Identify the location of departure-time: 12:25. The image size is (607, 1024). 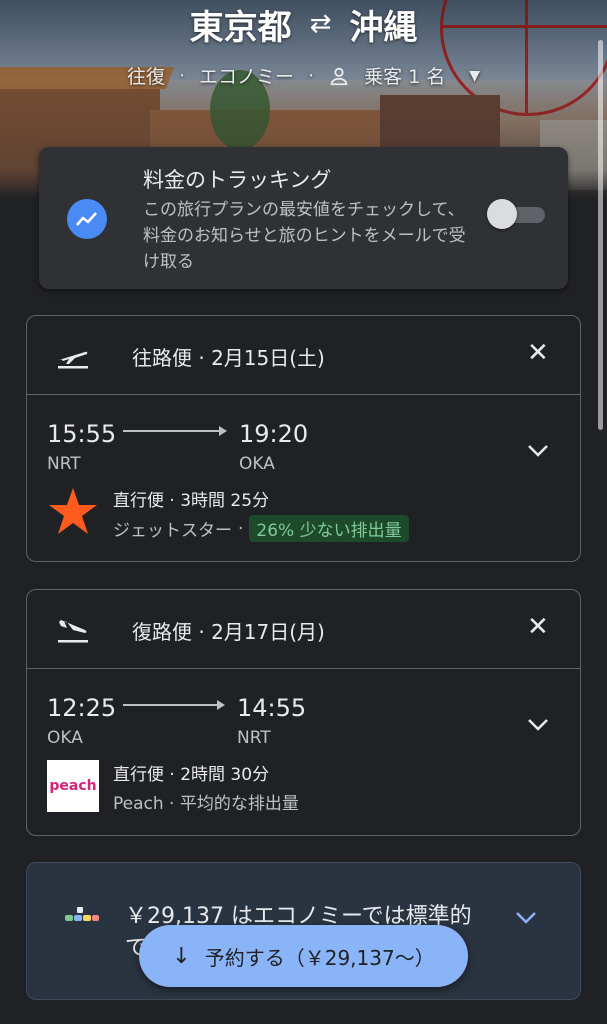
(82, 708).